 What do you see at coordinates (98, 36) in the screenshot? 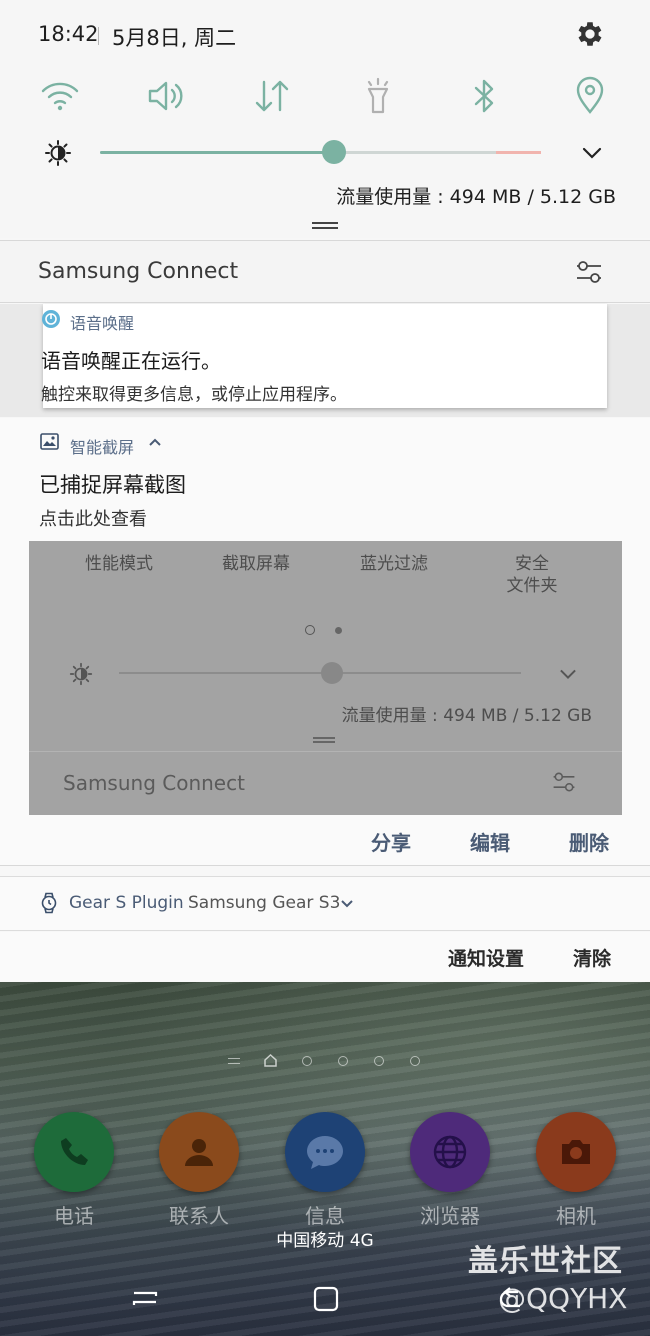
I see `status-separator` at bounding box center [98, 36].